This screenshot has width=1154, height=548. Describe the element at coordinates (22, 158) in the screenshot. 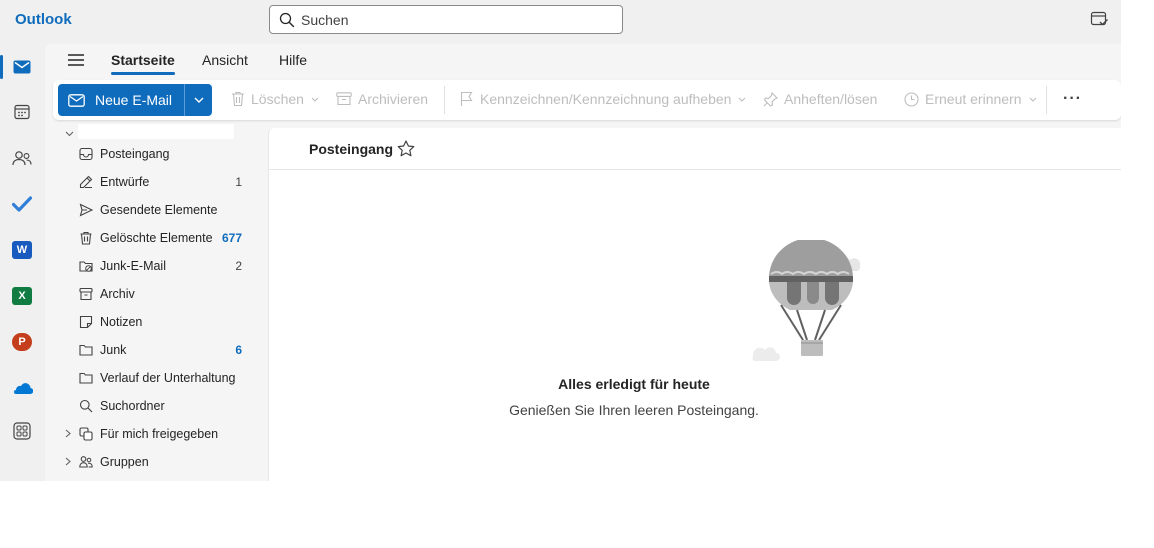

I see `people-icon` at that location.